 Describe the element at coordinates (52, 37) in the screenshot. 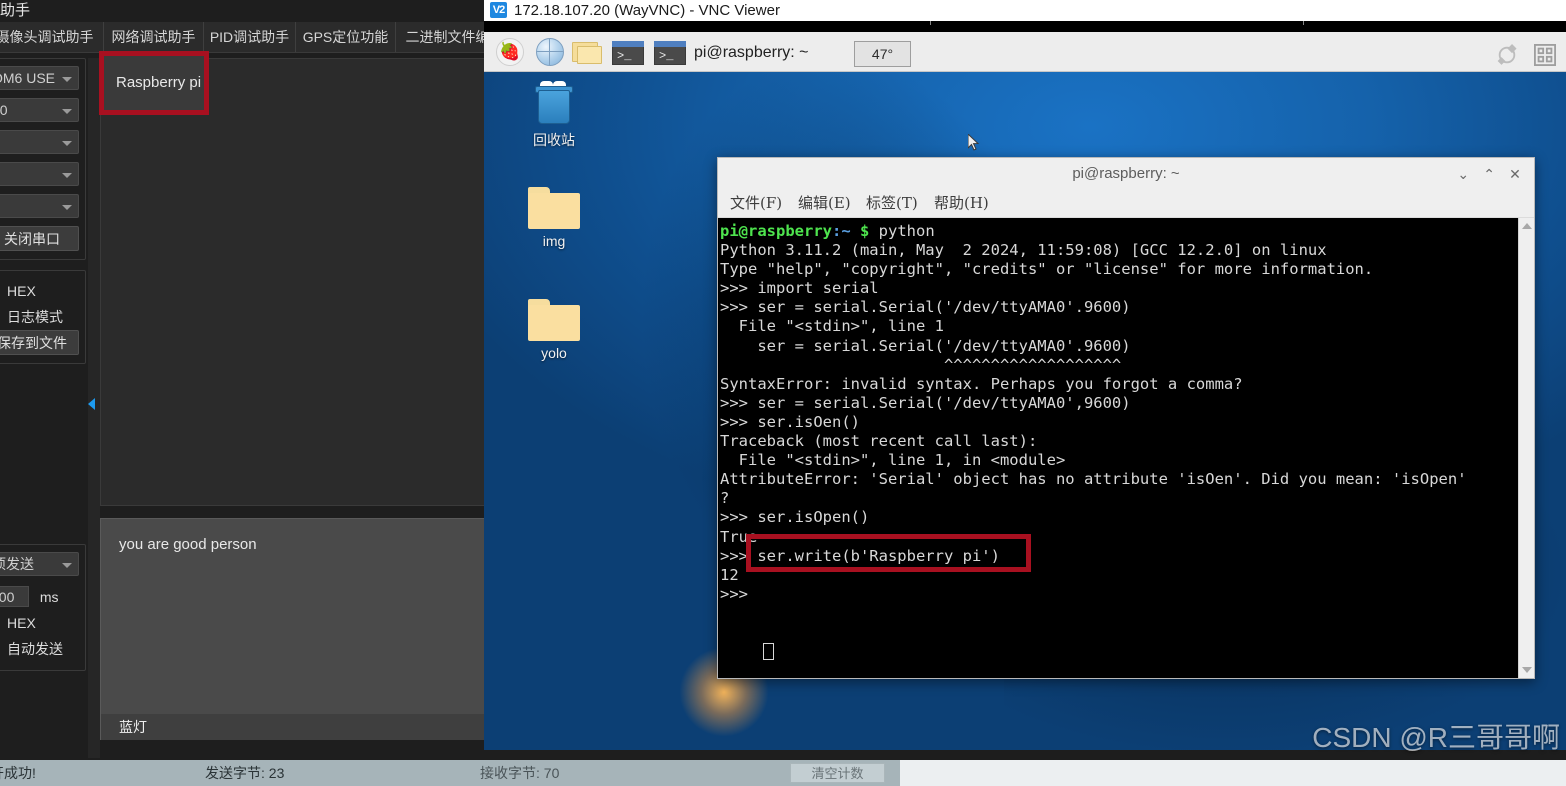

I see `tab-camera-debug: 摄像头调试助手` at that location.